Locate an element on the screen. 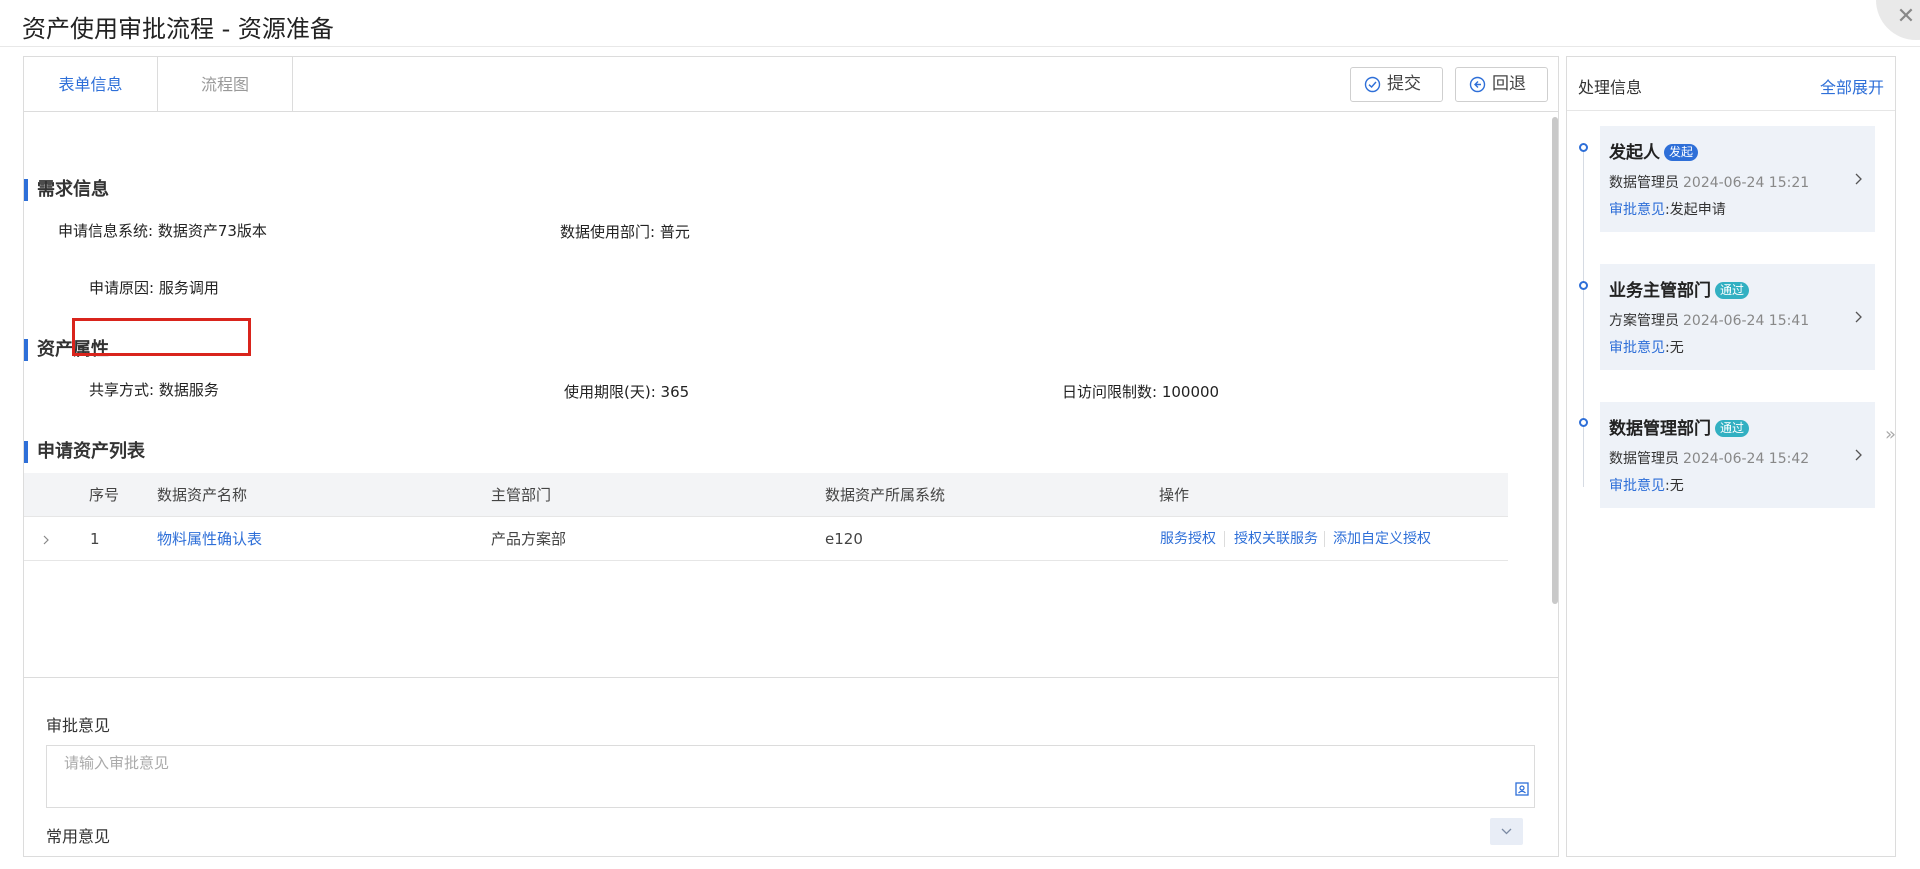 The width and height of the screenshot is (1920, 869). col-ops: 操作 is located at coordinates (1174, 495).